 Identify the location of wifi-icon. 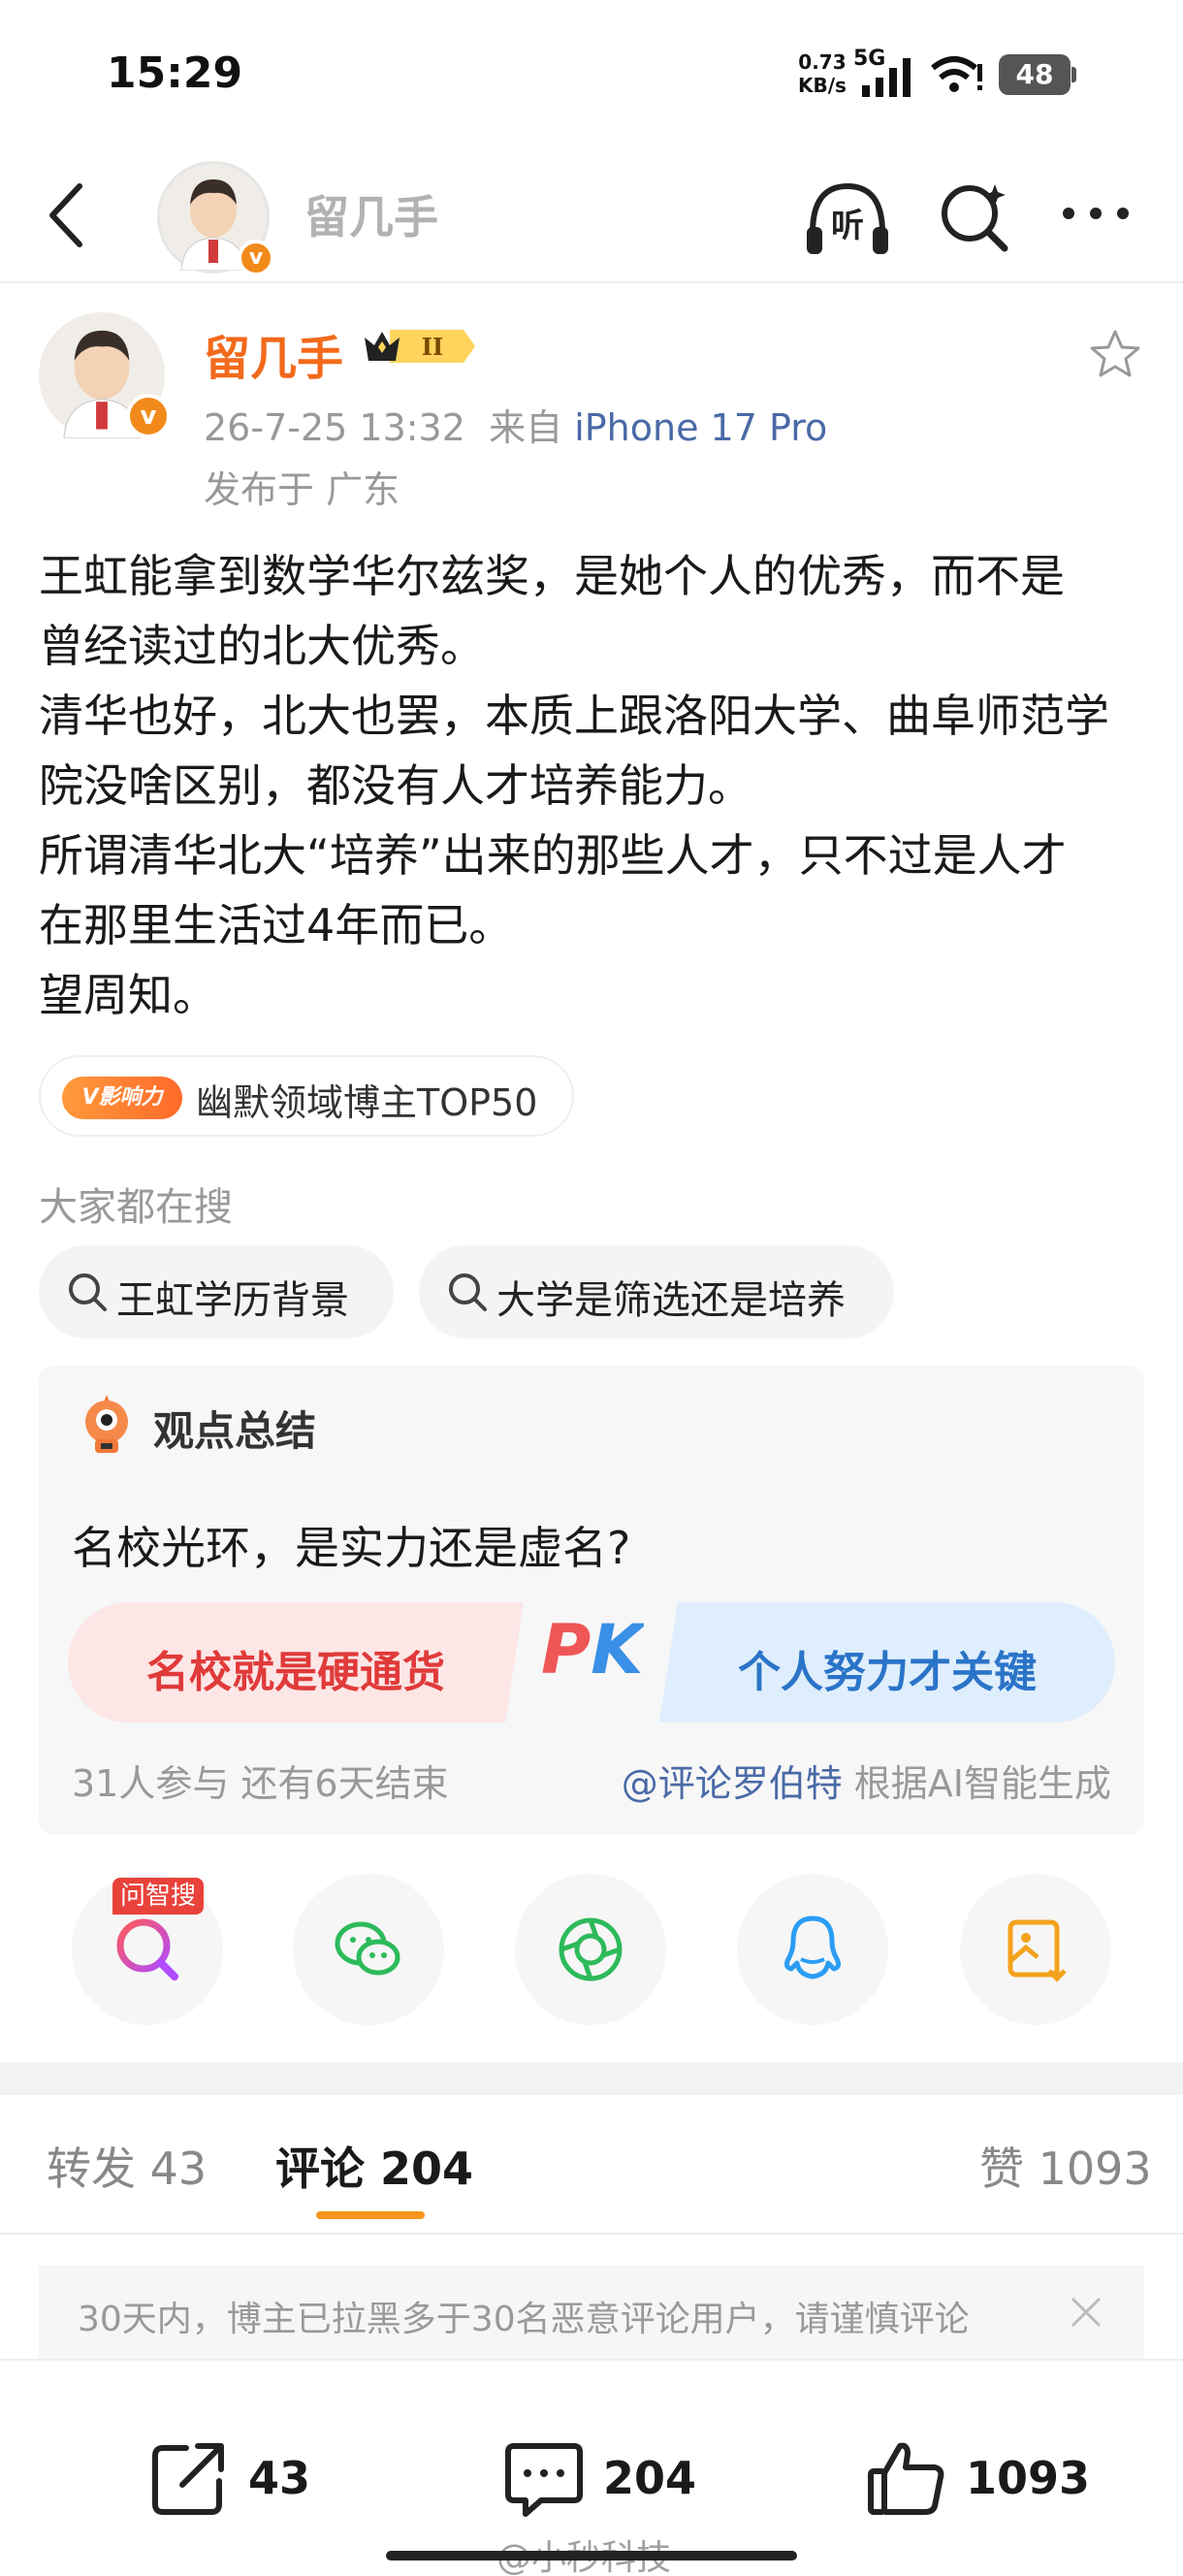
(956, 74).